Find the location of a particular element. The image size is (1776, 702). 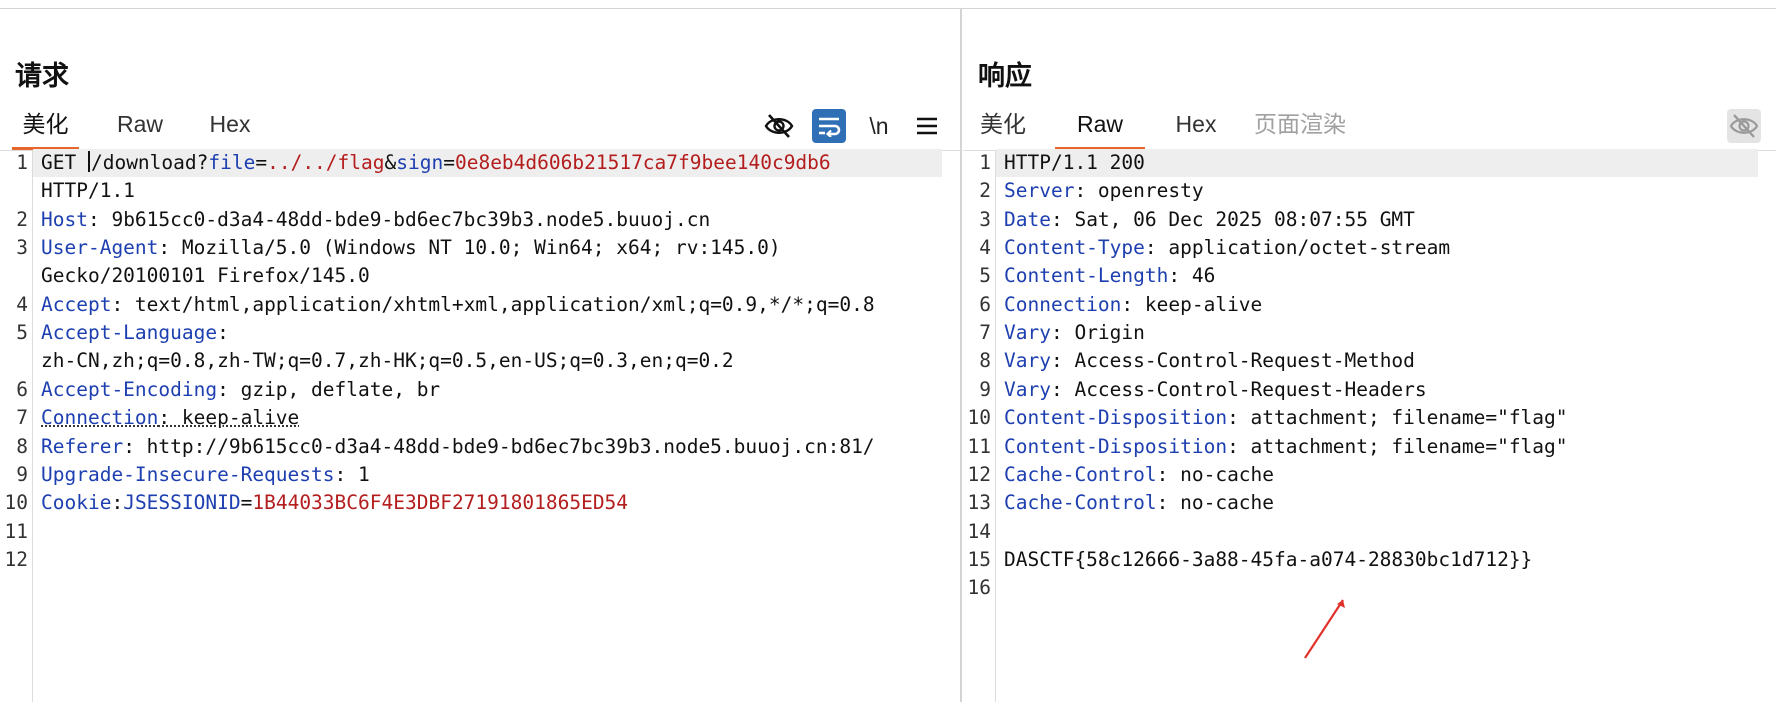

text-segment: : application/octet-stream is located at coordinates (1297, 248).